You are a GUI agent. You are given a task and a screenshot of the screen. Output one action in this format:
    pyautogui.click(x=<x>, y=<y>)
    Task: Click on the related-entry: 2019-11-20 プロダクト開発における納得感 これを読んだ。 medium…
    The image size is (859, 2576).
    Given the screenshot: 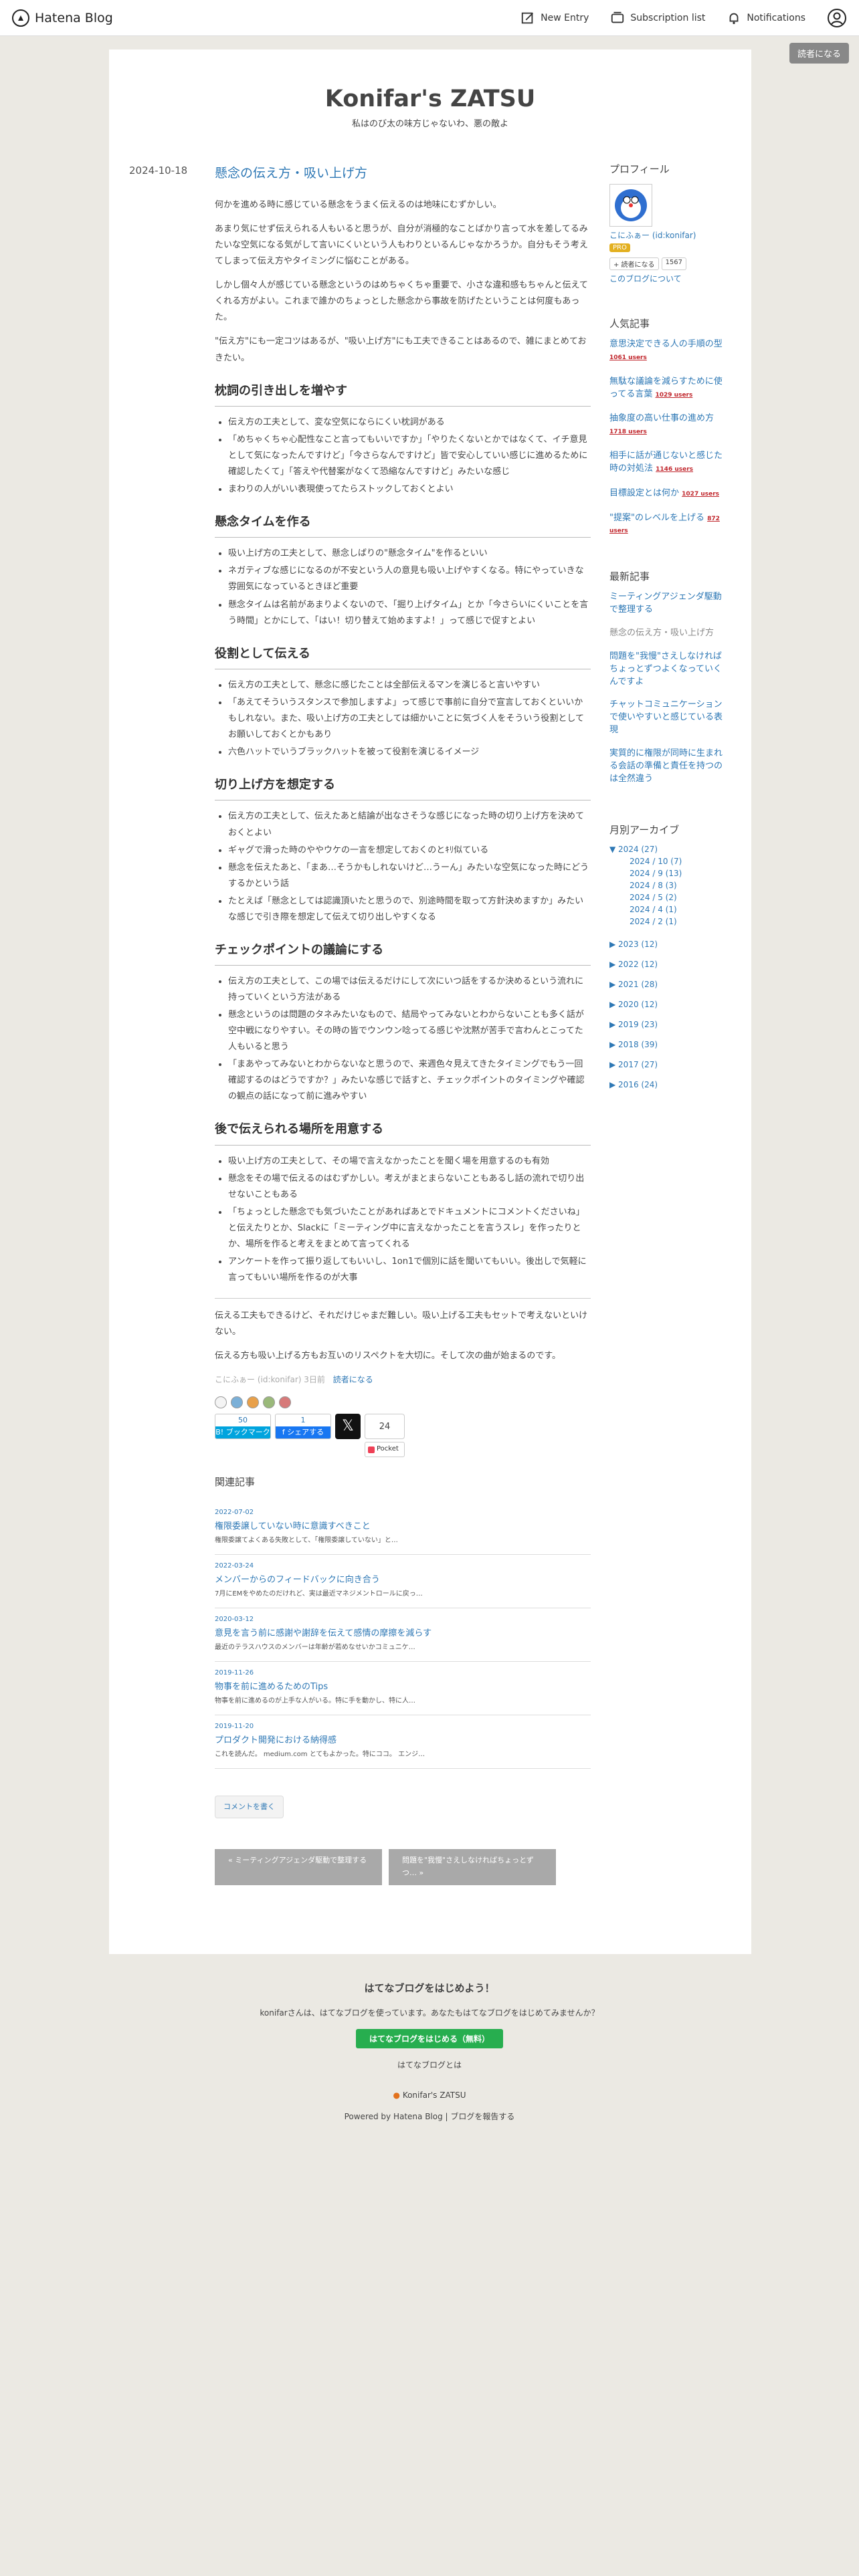 What is the action you would take?
    pyautogui.click(x=403, y=1742)
    